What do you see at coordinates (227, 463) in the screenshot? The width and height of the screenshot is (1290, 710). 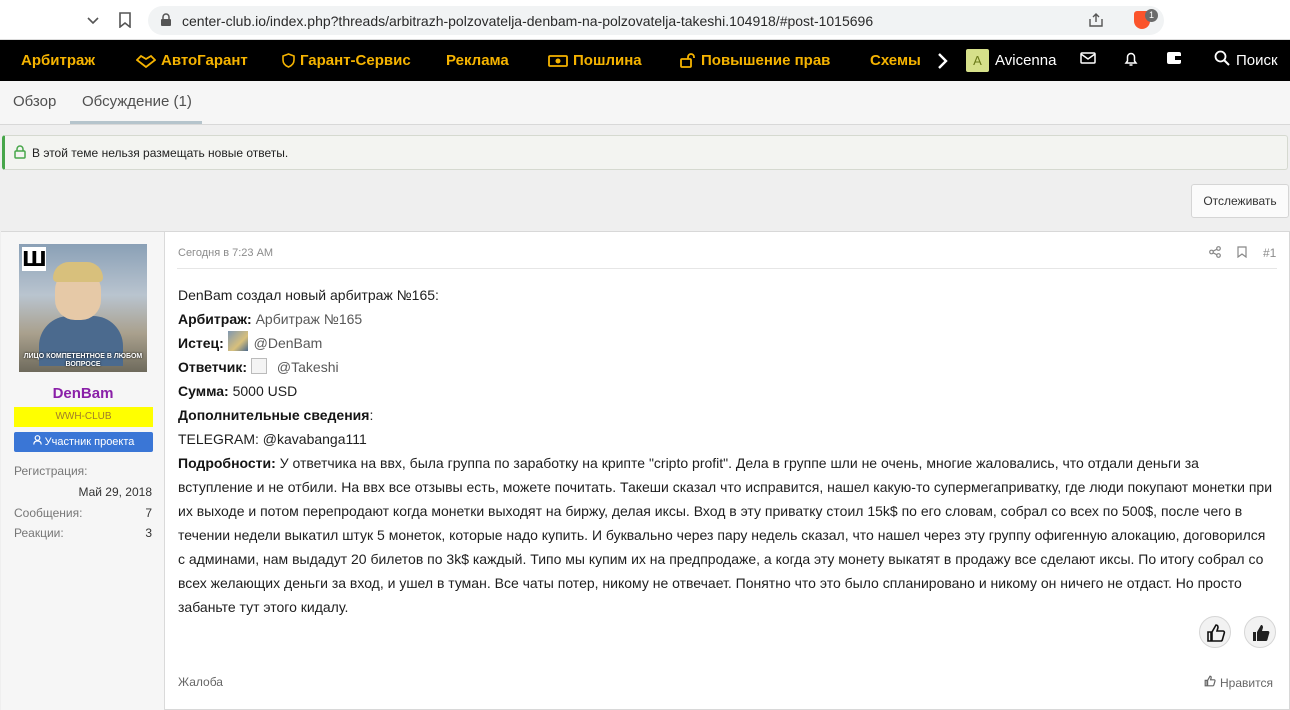 I see `details-label: Подробности:` at bounding box center [227, 463].